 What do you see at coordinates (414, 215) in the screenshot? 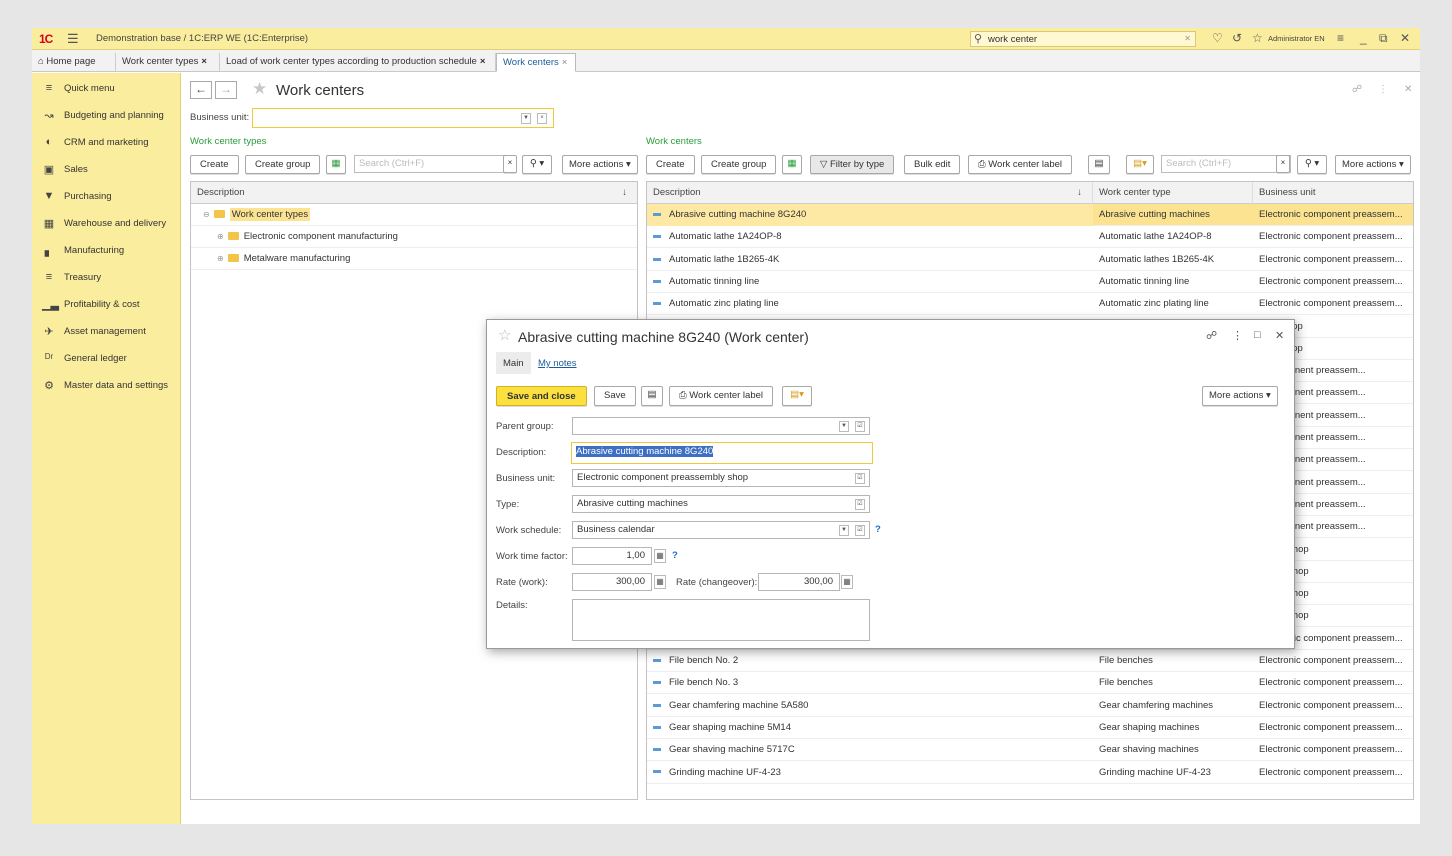
I see `tree-row-root: ⊖ Work center types` at bounding box center [414, 215].